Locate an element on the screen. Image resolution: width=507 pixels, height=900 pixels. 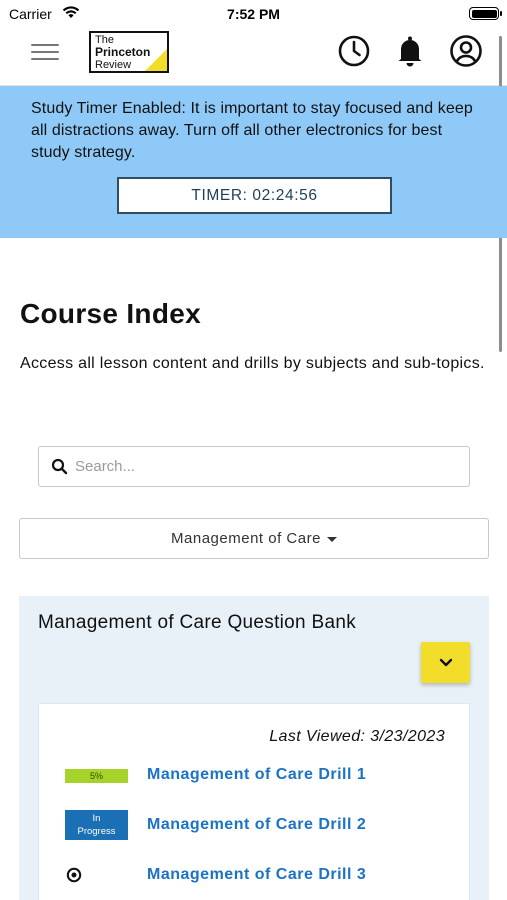
timer-display: TIMER: 02:24:56 is located at coordinates (254, 195).